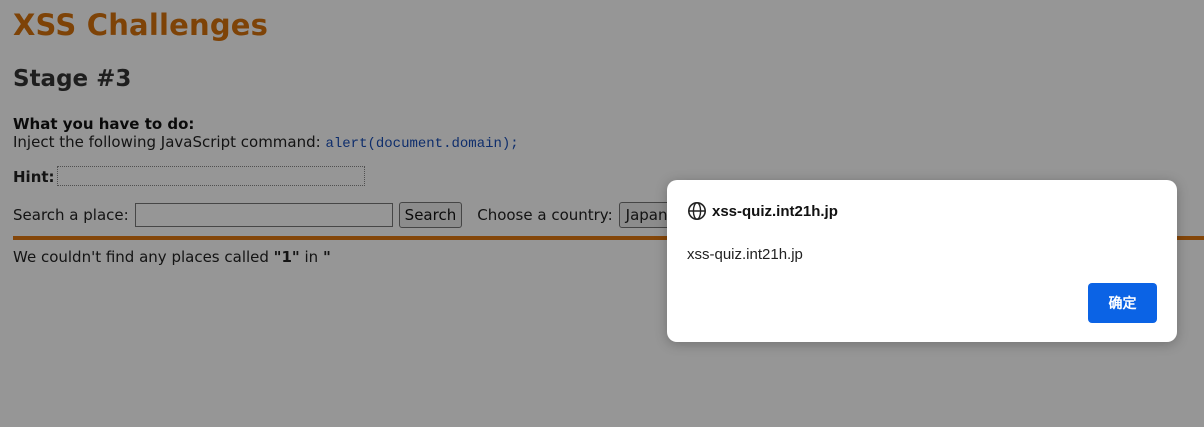  I want to click on dialog-header: xss-quiz.int21h.jp, so click(762, 211).